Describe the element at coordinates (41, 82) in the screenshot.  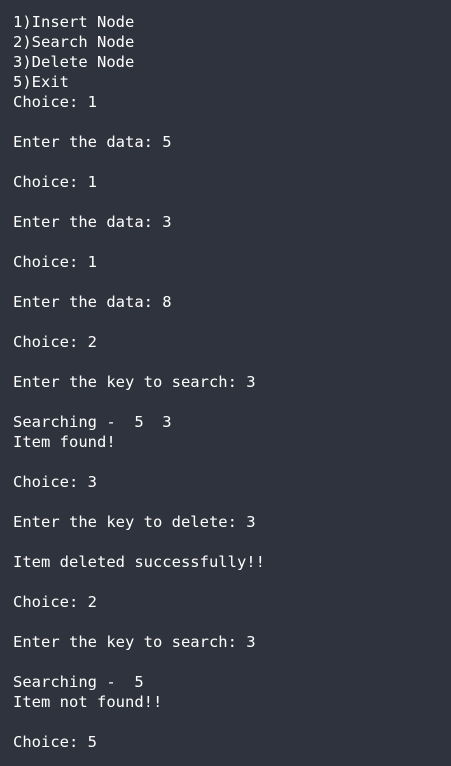
I see `menu-line: 5)Exit` at that location.